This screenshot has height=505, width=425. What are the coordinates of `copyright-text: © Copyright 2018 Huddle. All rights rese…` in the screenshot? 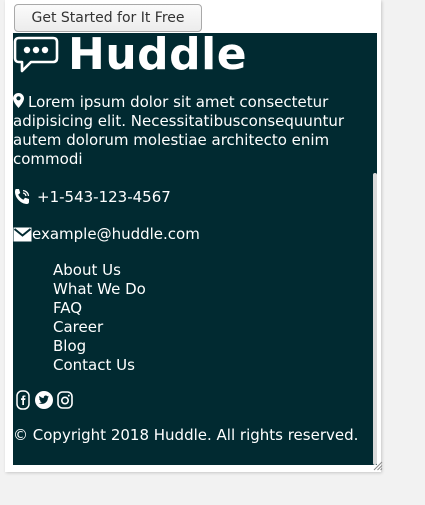 It's located at (186, 435).